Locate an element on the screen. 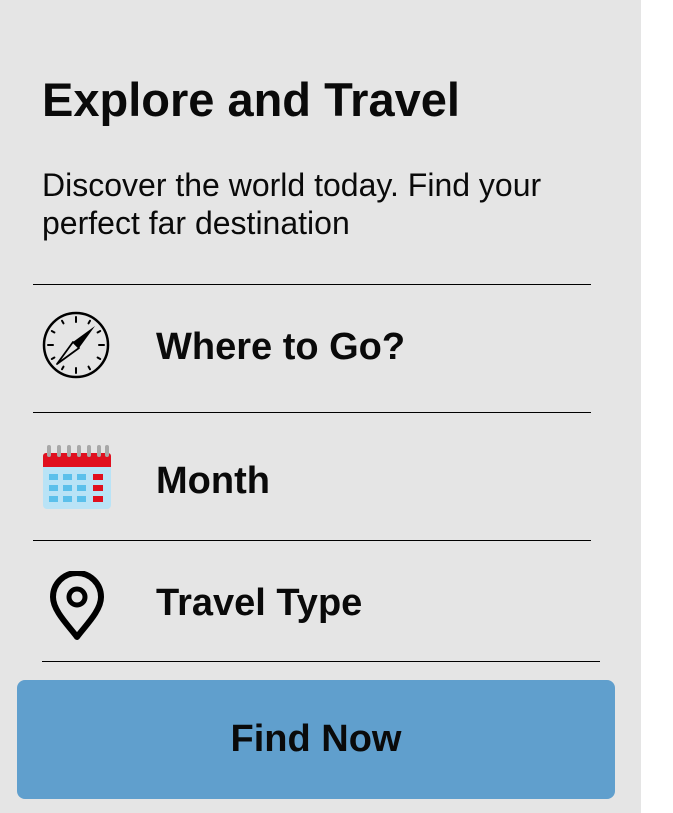  calendar-icon is located at coordinates (76, 478).